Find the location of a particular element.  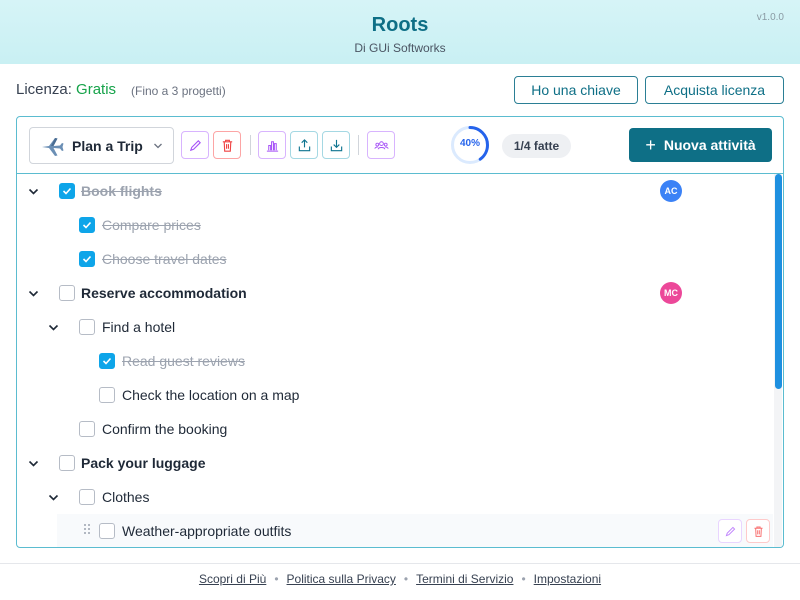

footer-divider is located at coordinates (400, 563).